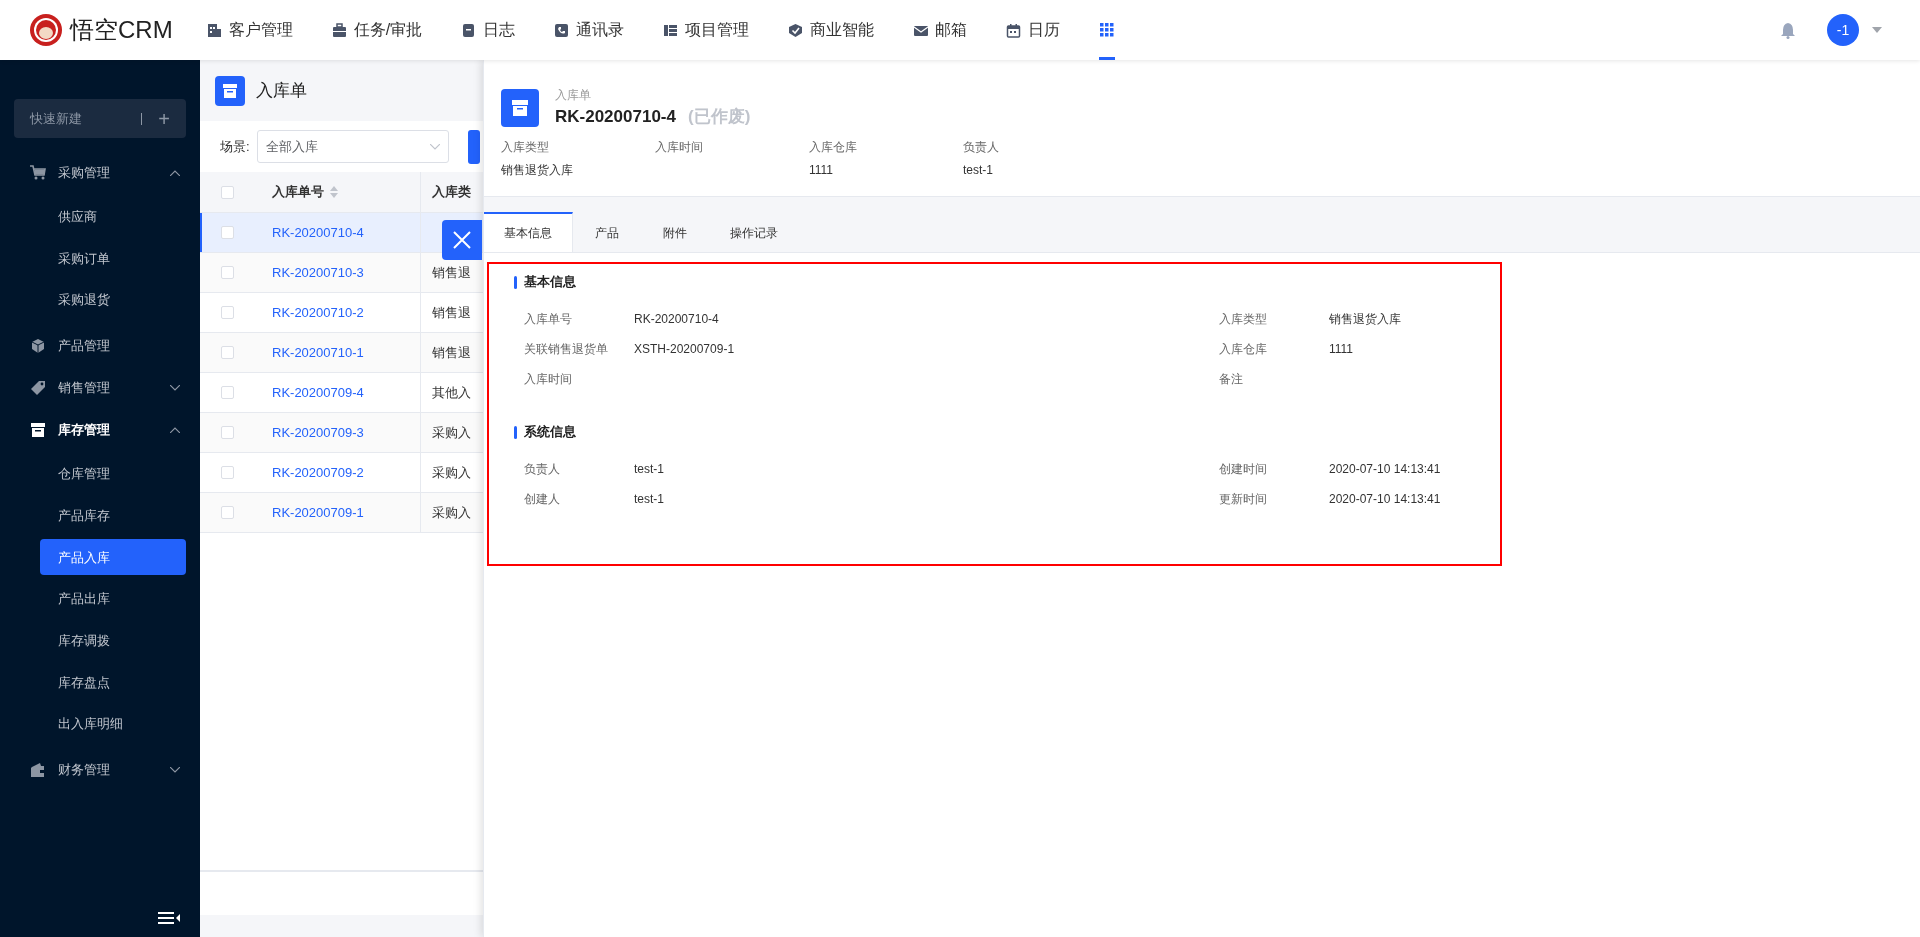 This screenshot has height=937, width=1920. Describe the element at coordinates (1788, 30) in the screenshot. I see `bell-icon` at that location.